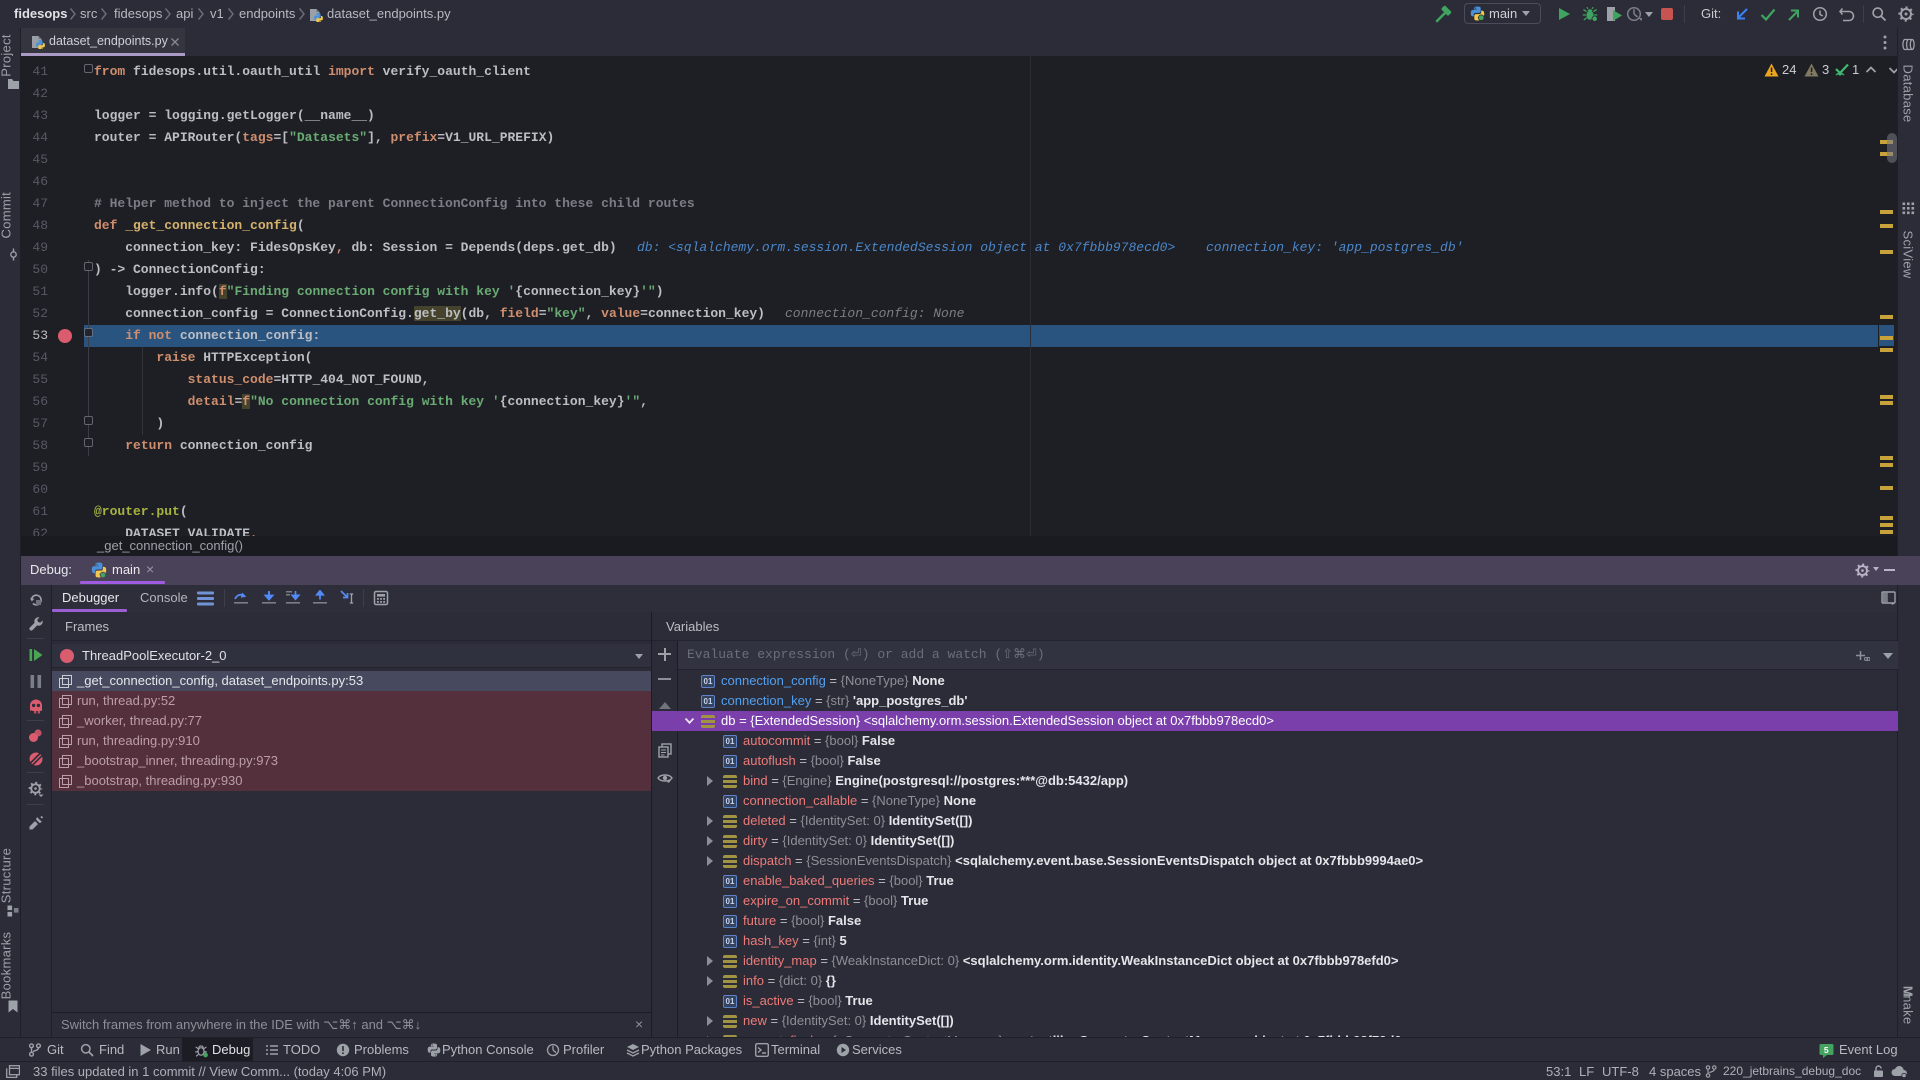  I want to click on svg-text: 5, so click(1826, 1050).